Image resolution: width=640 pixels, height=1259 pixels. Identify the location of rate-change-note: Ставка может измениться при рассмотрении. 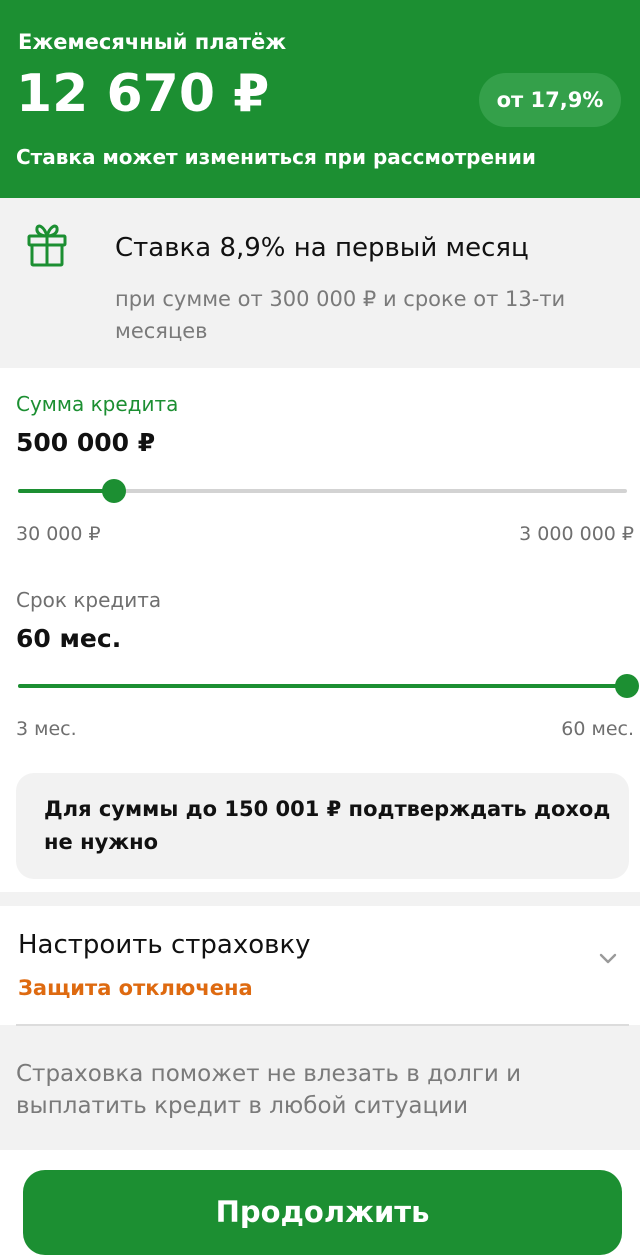
(276, 157).